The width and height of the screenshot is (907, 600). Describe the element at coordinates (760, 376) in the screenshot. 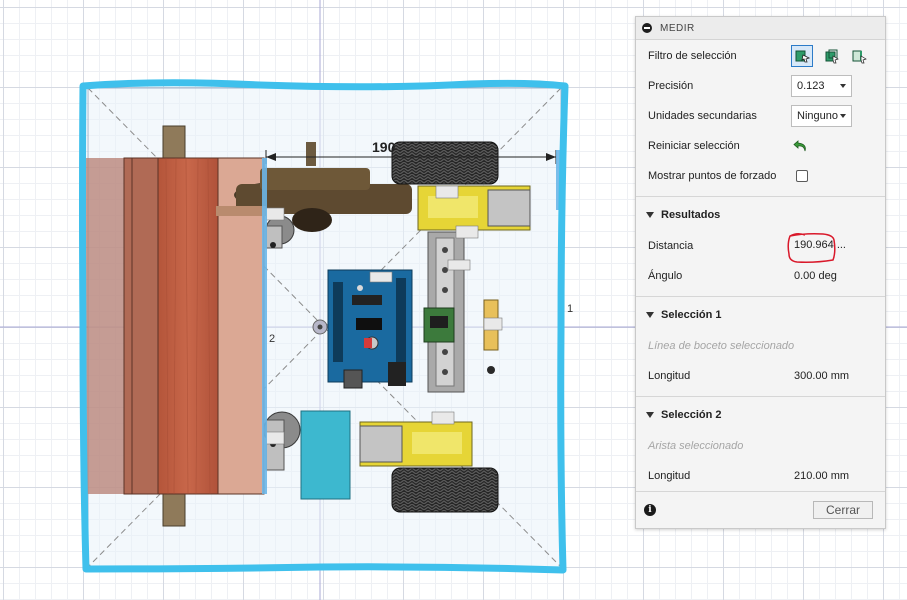

I see `selection1-length-row: Longitud 300.00 mm` at that location.